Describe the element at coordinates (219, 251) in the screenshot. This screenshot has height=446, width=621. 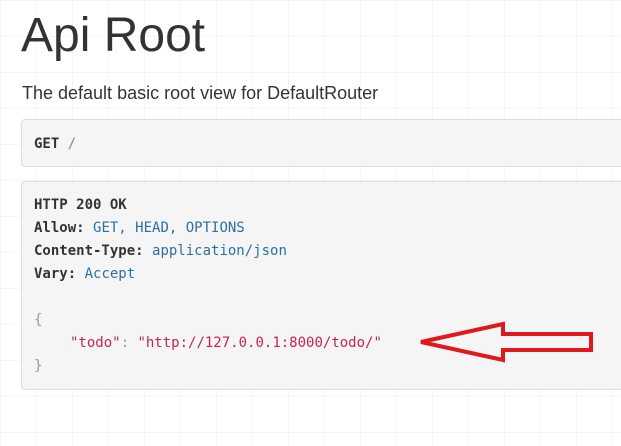
I see `header-value: application/json` at that location.